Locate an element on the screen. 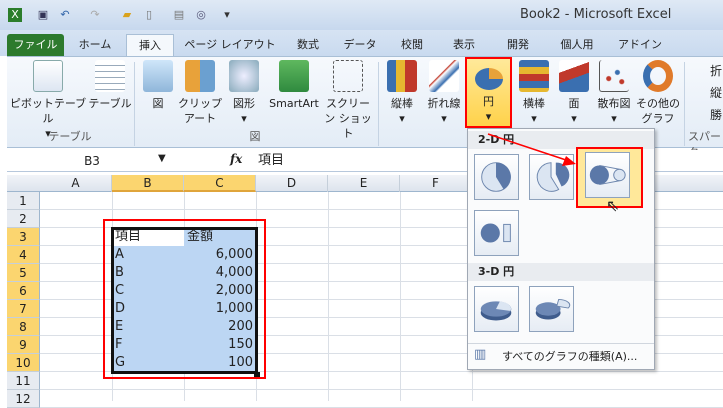  label: その他の グラフ is located at coordinates (658, 111).